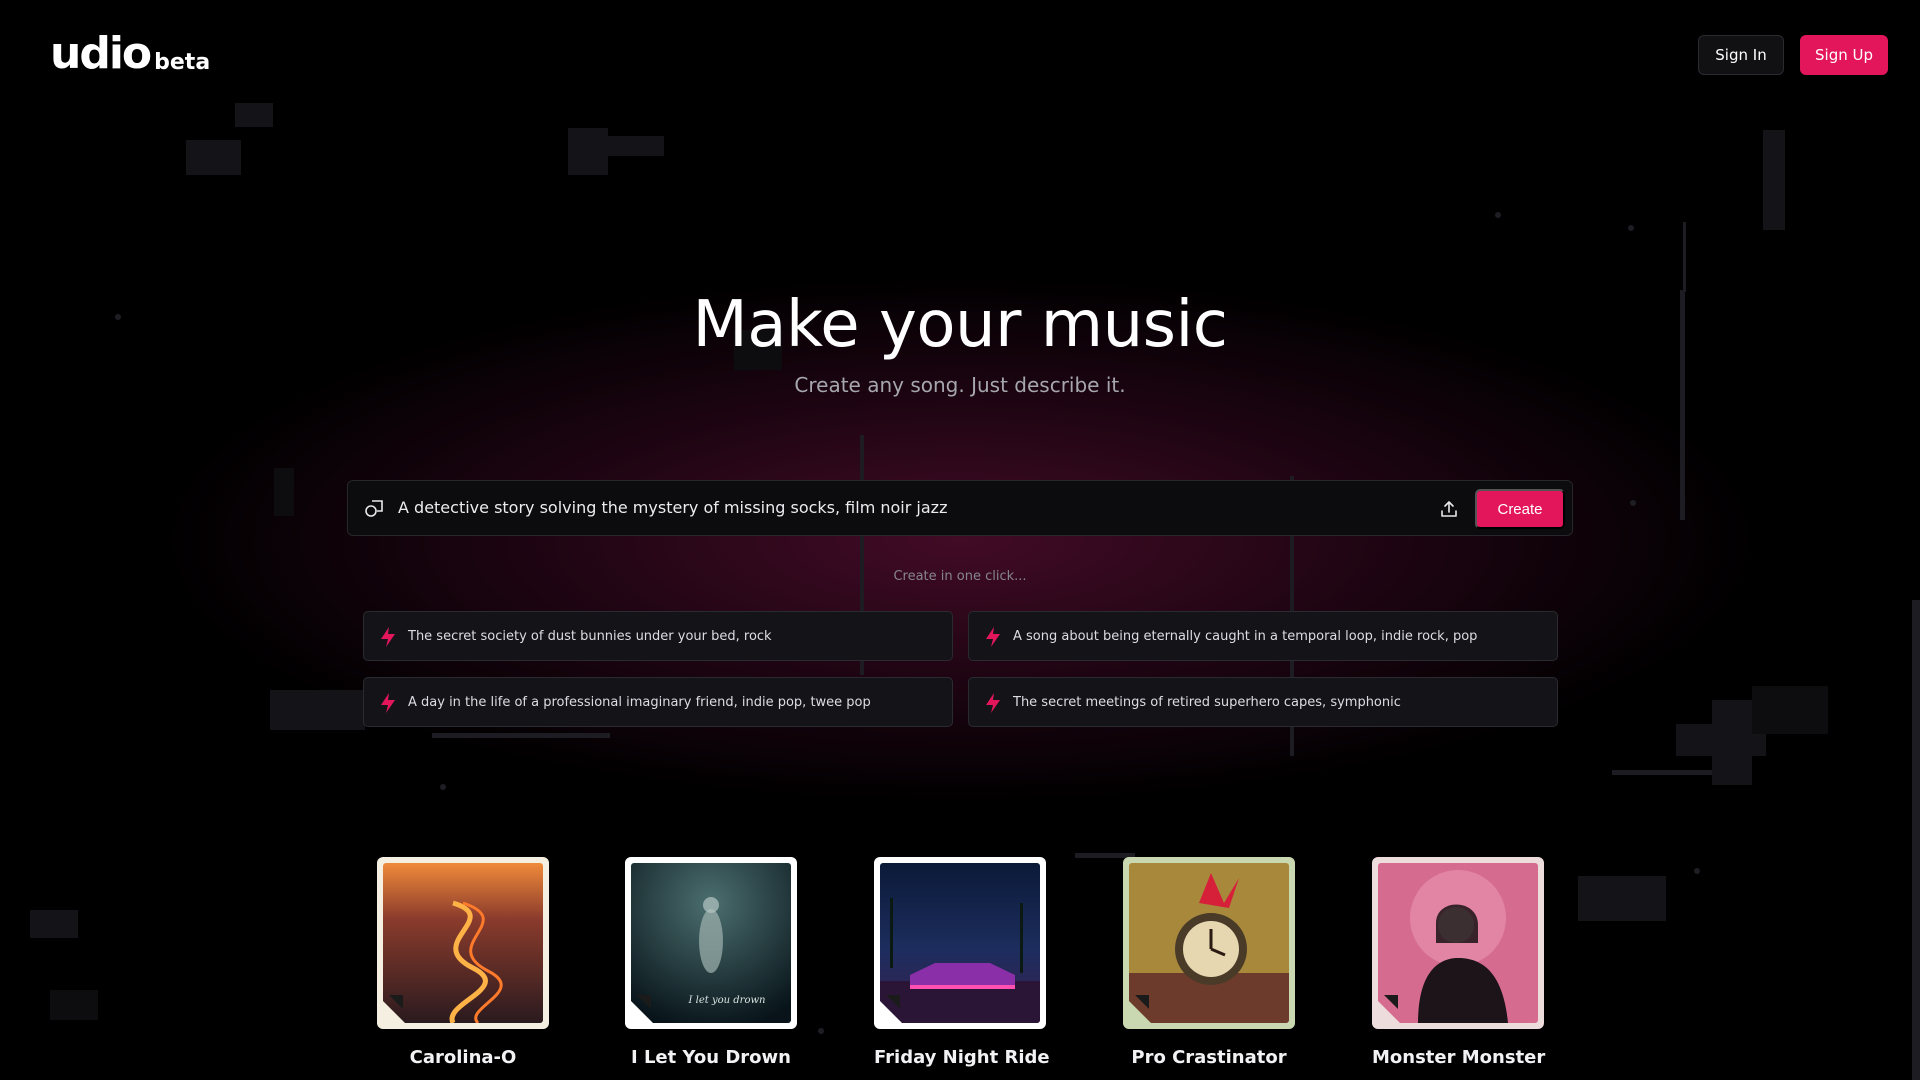  What do you see at coordinates (1458, 1057) in the screenshot?
I see `song-title: Monster Monster` at bounding box center [1458, 1057].